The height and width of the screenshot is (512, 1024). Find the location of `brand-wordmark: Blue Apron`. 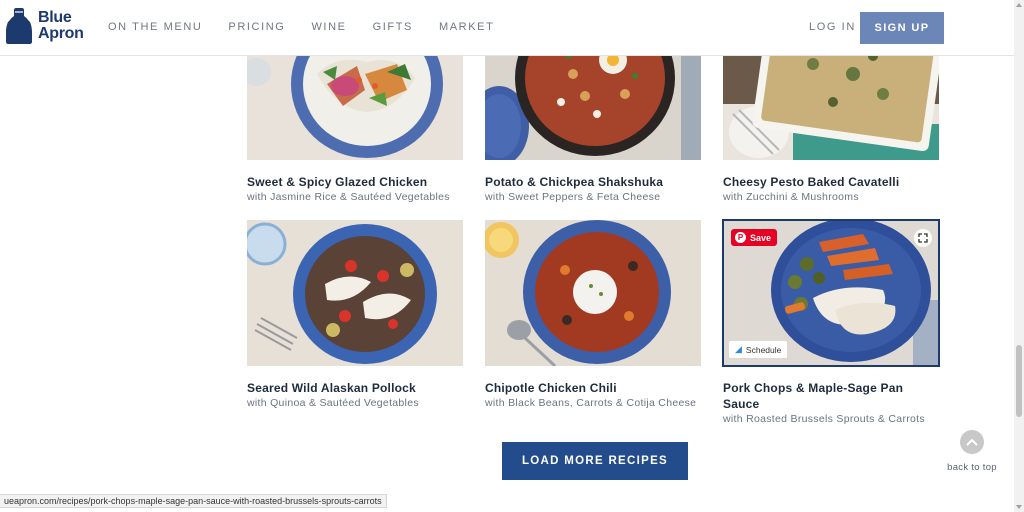

brand-wordmark: Blue Apron is located at coordinates (61, 26).